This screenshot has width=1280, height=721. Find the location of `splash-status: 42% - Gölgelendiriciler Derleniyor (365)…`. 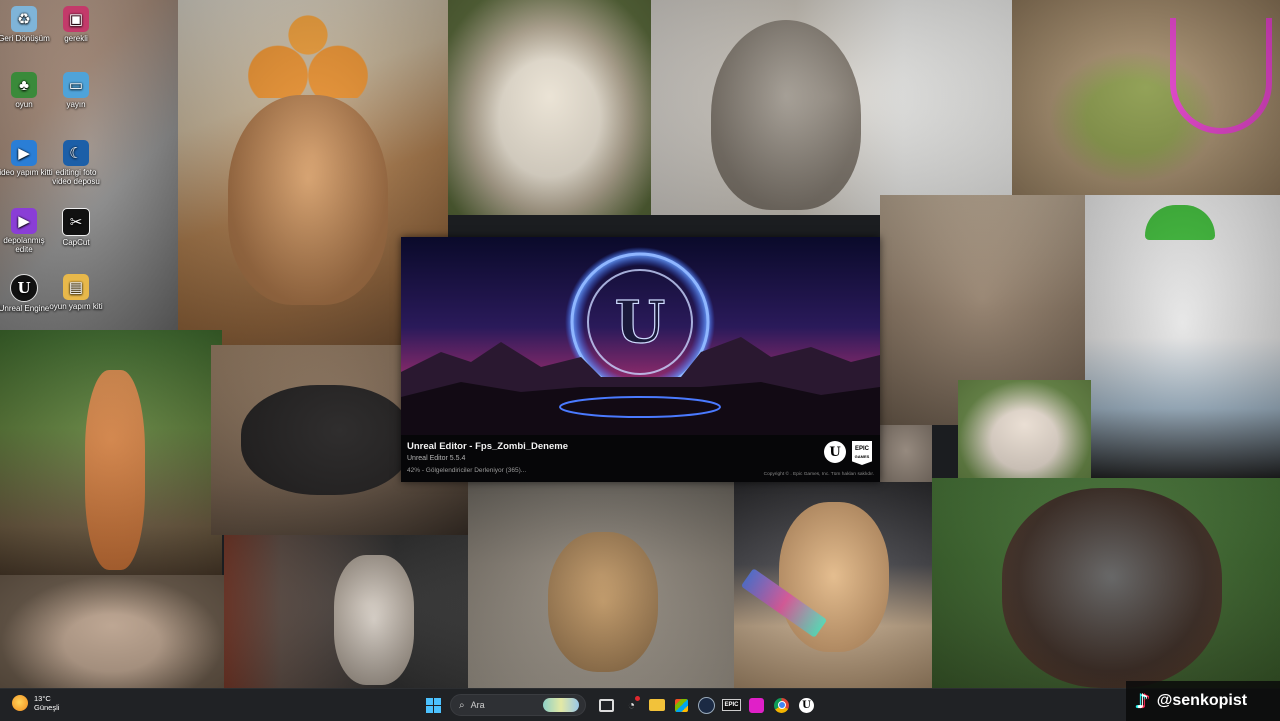

splash-status: 42% - Gölgelendiriciler Derleniyor (365)… is located at coordinates (467, 470).